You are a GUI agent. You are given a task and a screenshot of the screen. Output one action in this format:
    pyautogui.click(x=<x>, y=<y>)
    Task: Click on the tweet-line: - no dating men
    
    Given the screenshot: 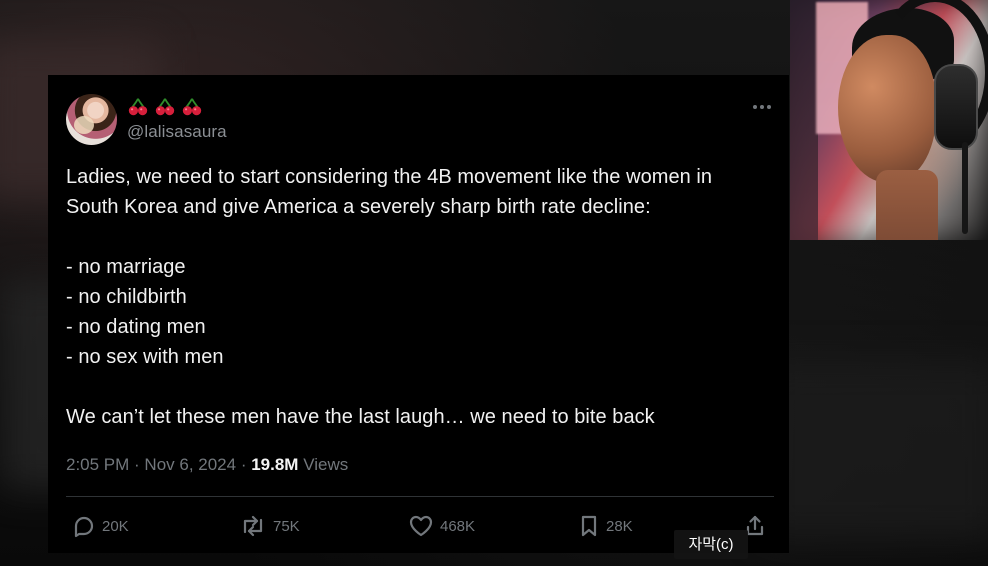 What is the action you would take?
    pyautogui.click(x=136, y=327)
    